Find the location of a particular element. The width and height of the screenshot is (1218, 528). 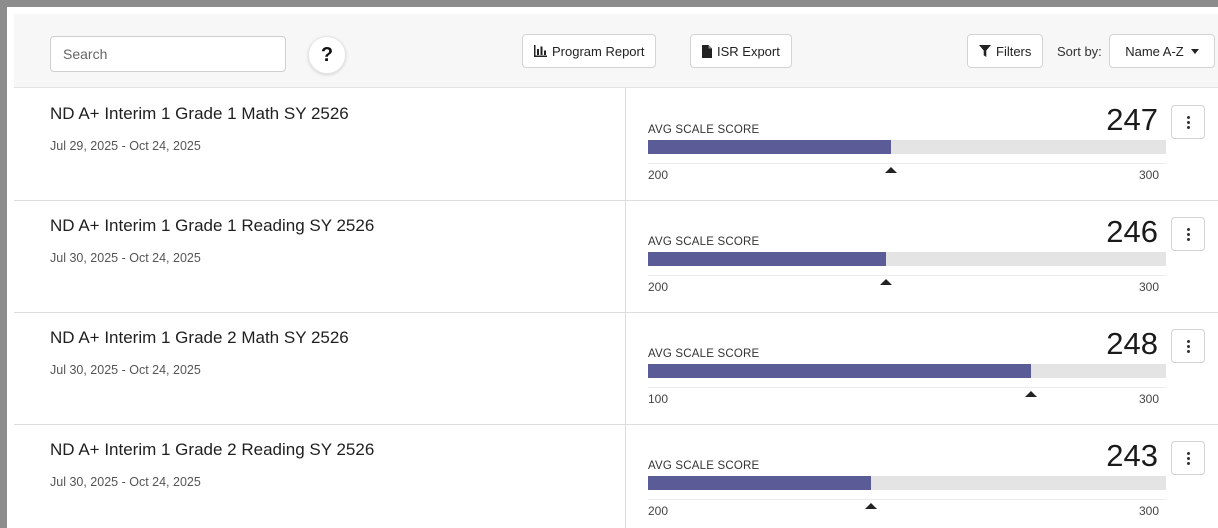

sort-select: Name A-Z is located at coordinates (1162, 51).